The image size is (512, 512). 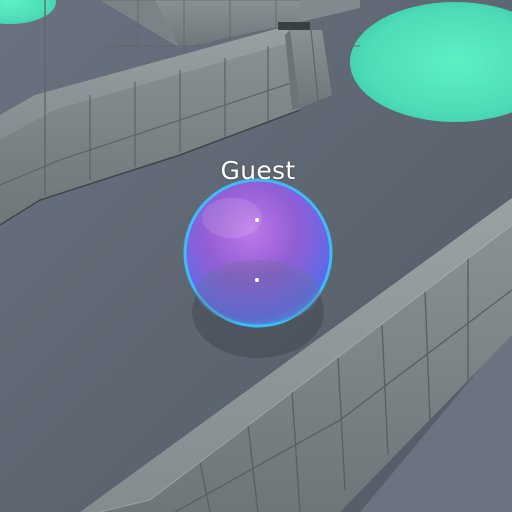 I want to click on ball-highlight, so click(x=257, y=220).